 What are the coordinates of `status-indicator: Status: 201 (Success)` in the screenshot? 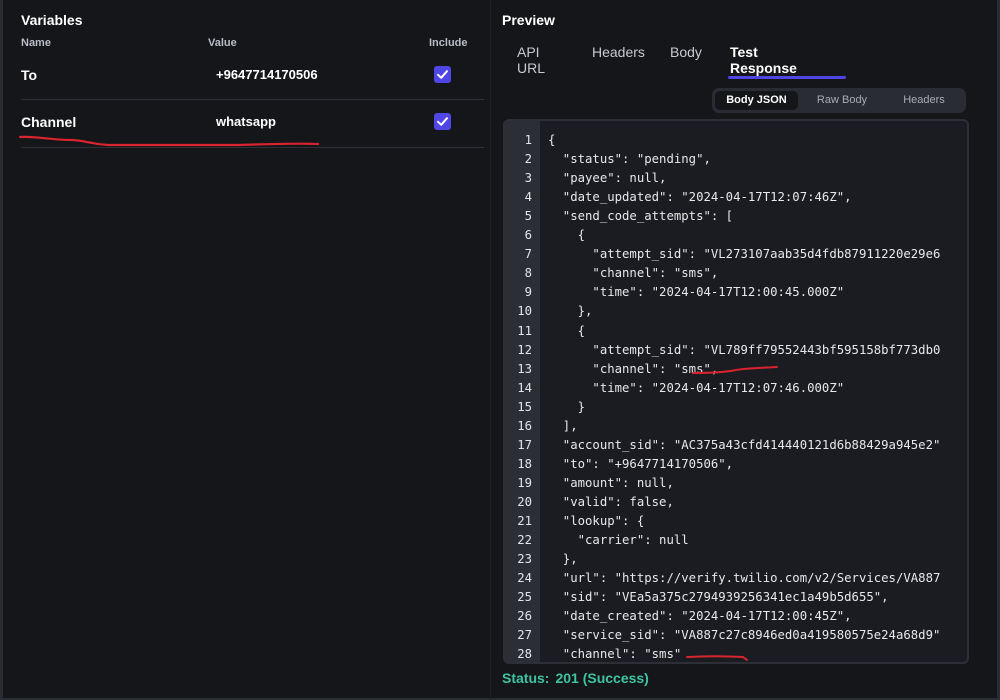 It's located at (575, 678).